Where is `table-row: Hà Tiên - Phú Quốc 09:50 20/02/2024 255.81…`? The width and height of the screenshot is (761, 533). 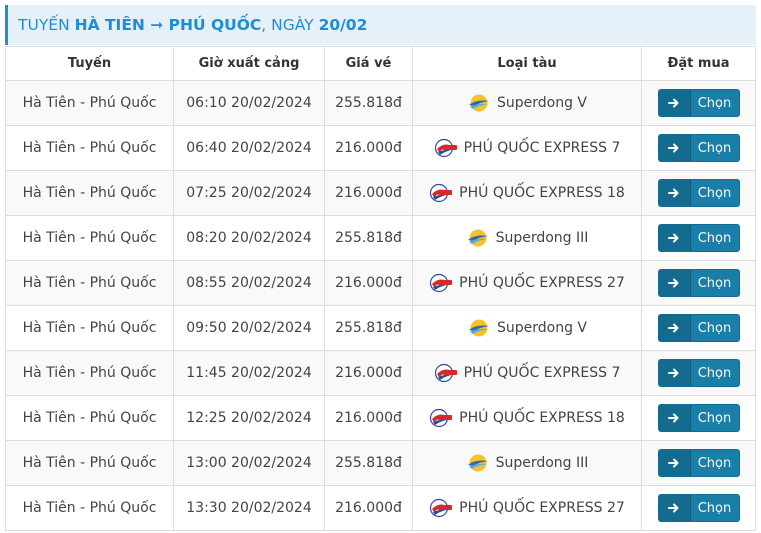 table-row: Hà Tiên - Phú Quốc 09:50 20/02/2024 255.81… is located at coordinates (380, 328).